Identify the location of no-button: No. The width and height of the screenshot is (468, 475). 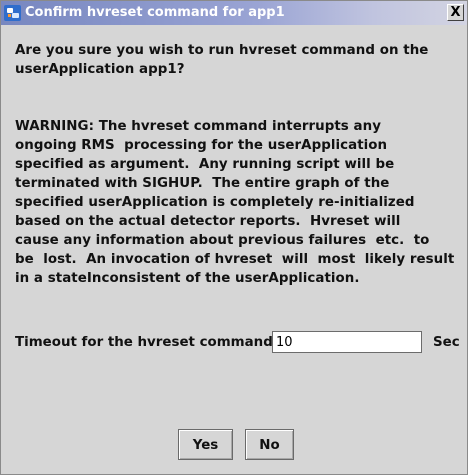
(269, 444).